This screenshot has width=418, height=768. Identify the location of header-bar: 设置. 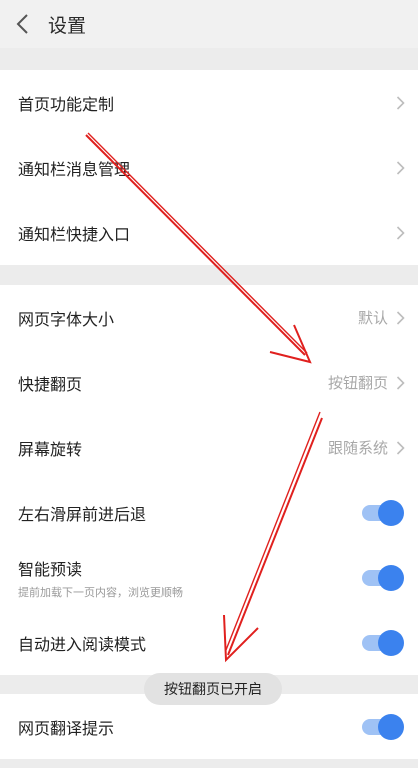
(209, 24).